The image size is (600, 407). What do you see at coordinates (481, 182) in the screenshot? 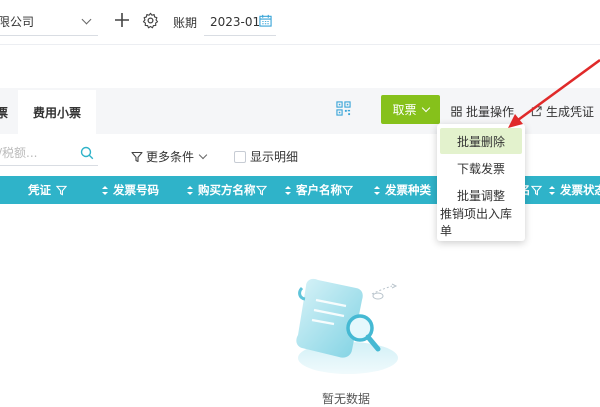
I see `bulk-operations-menu: 批量删除 下载发票 批量调整 推销项出入库单` at bounding box center [481, 182].